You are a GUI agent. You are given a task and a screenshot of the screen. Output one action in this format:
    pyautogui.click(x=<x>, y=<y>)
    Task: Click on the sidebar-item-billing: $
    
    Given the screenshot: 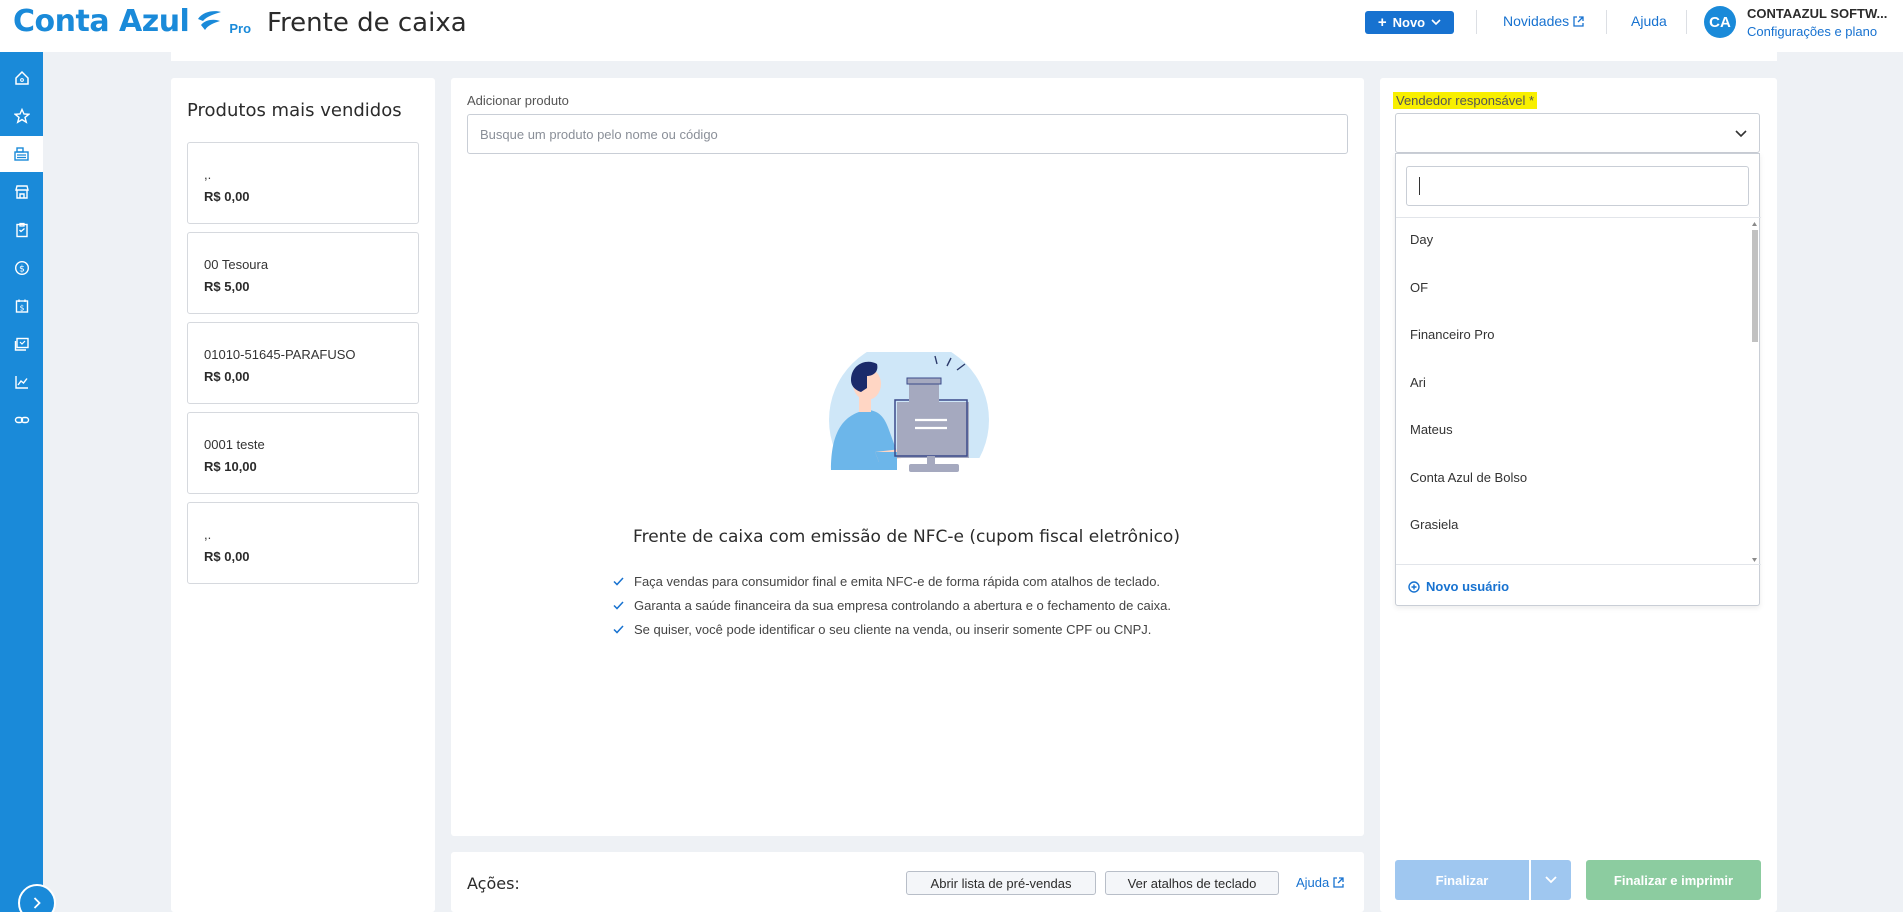 What is the action you would take?
    pyautogui.click(x=21, y=306)
    